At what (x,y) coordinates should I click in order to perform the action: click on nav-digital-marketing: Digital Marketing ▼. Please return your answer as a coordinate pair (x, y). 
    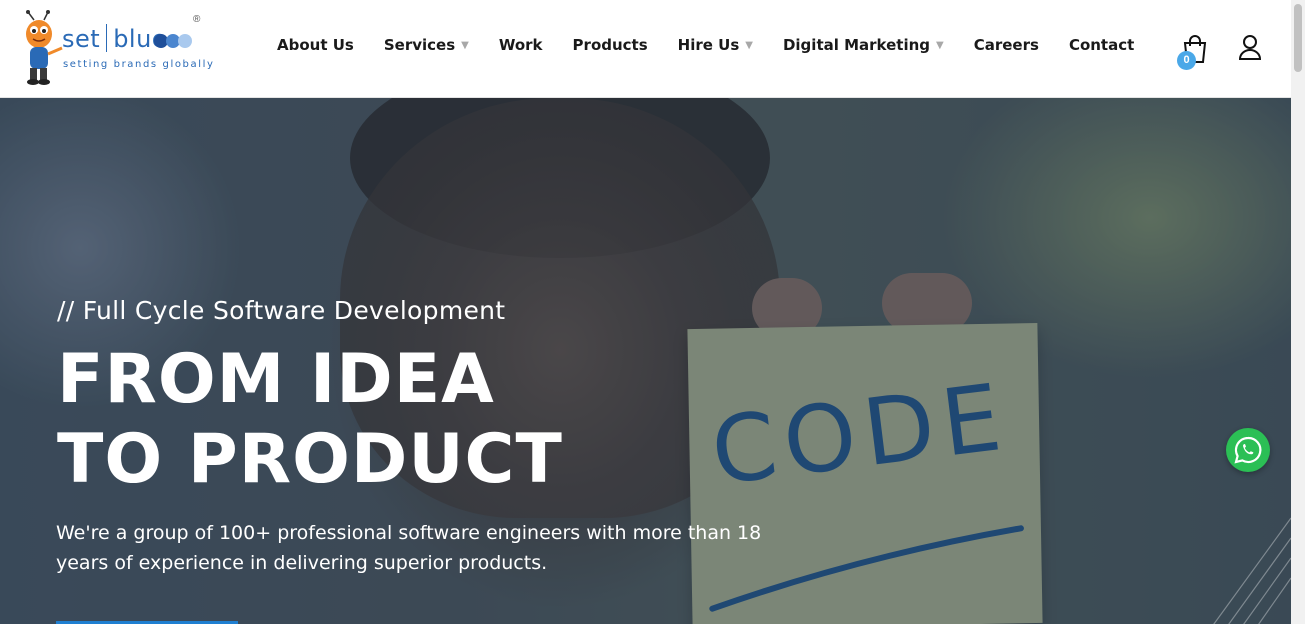
    Looking at the image, I should click on (863, 45).